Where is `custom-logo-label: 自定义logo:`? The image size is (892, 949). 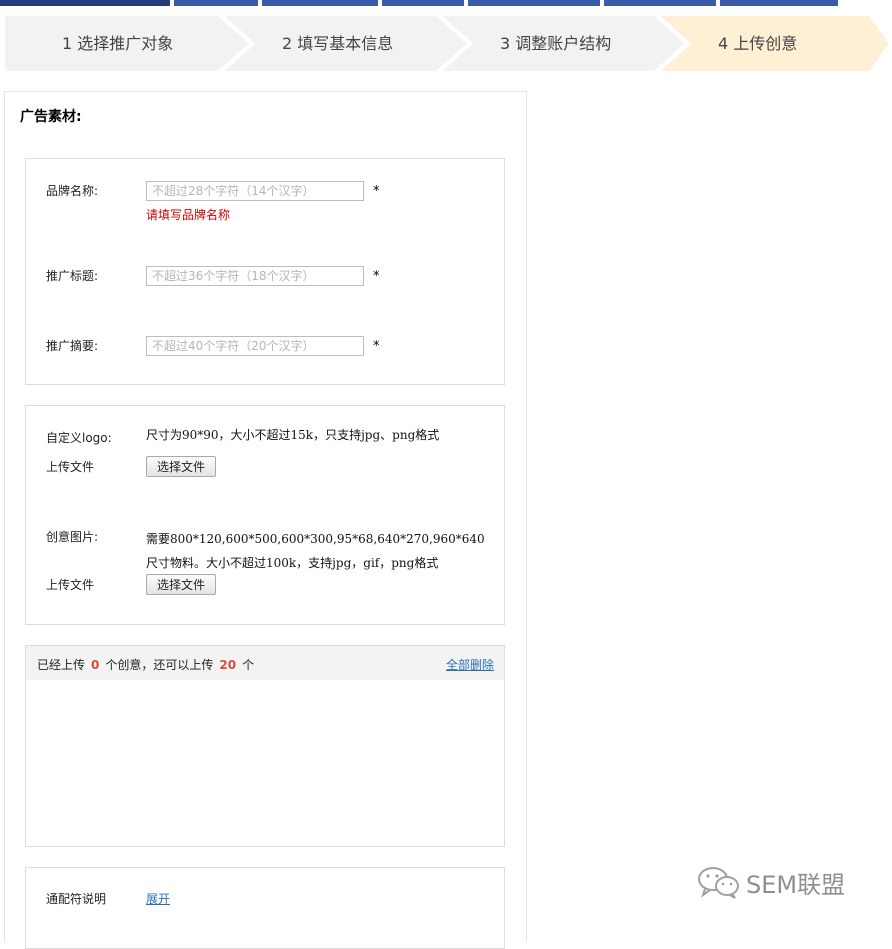 custom-logo-label: 自定义logo: is located at coordinates (79, 438).